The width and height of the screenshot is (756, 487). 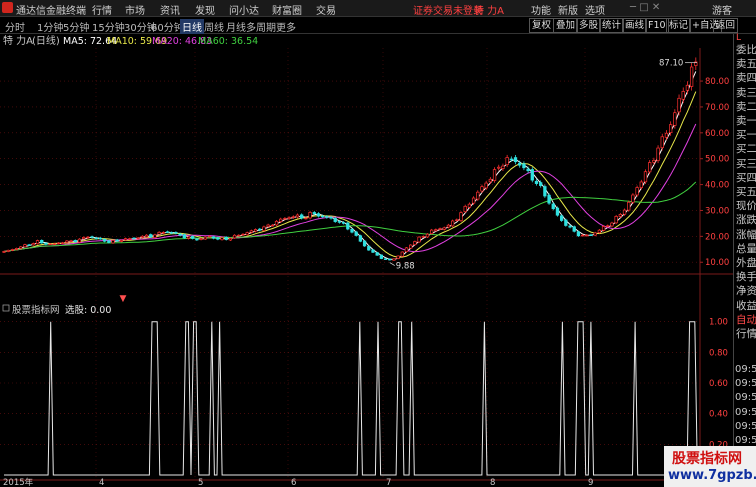 I want to click on window-controls-icon: ─ □ ✕, so click(x=645, y=7).